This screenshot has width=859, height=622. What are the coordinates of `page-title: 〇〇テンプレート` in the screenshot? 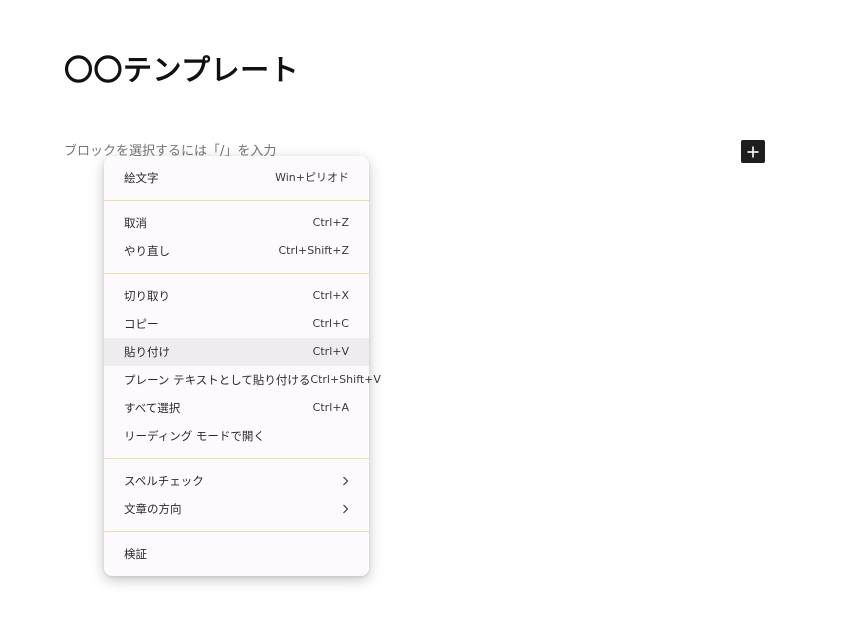 It's located at (181, 70).